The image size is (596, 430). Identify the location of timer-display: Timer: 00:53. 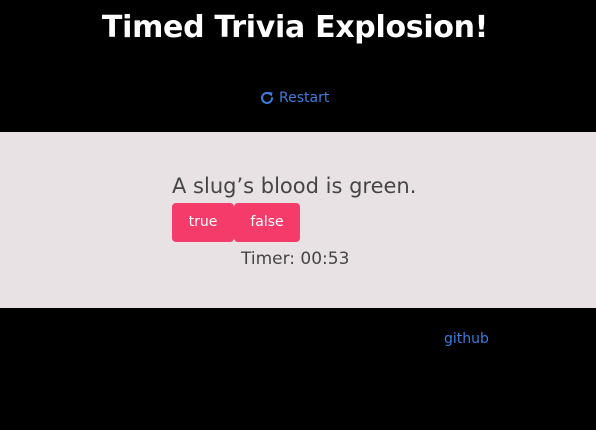
(295, 259).